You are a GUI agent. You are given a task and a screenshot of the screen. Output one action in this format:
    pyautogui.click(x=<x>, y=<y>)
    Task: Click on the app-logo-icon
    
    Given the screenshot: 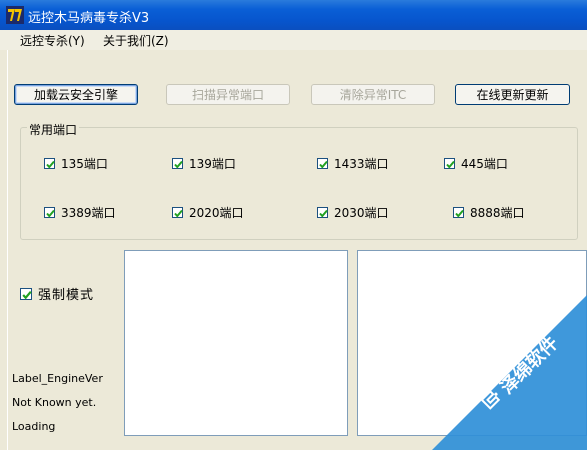 What is the action you would take?
    pyautogui.click(x=15, y=15)
    